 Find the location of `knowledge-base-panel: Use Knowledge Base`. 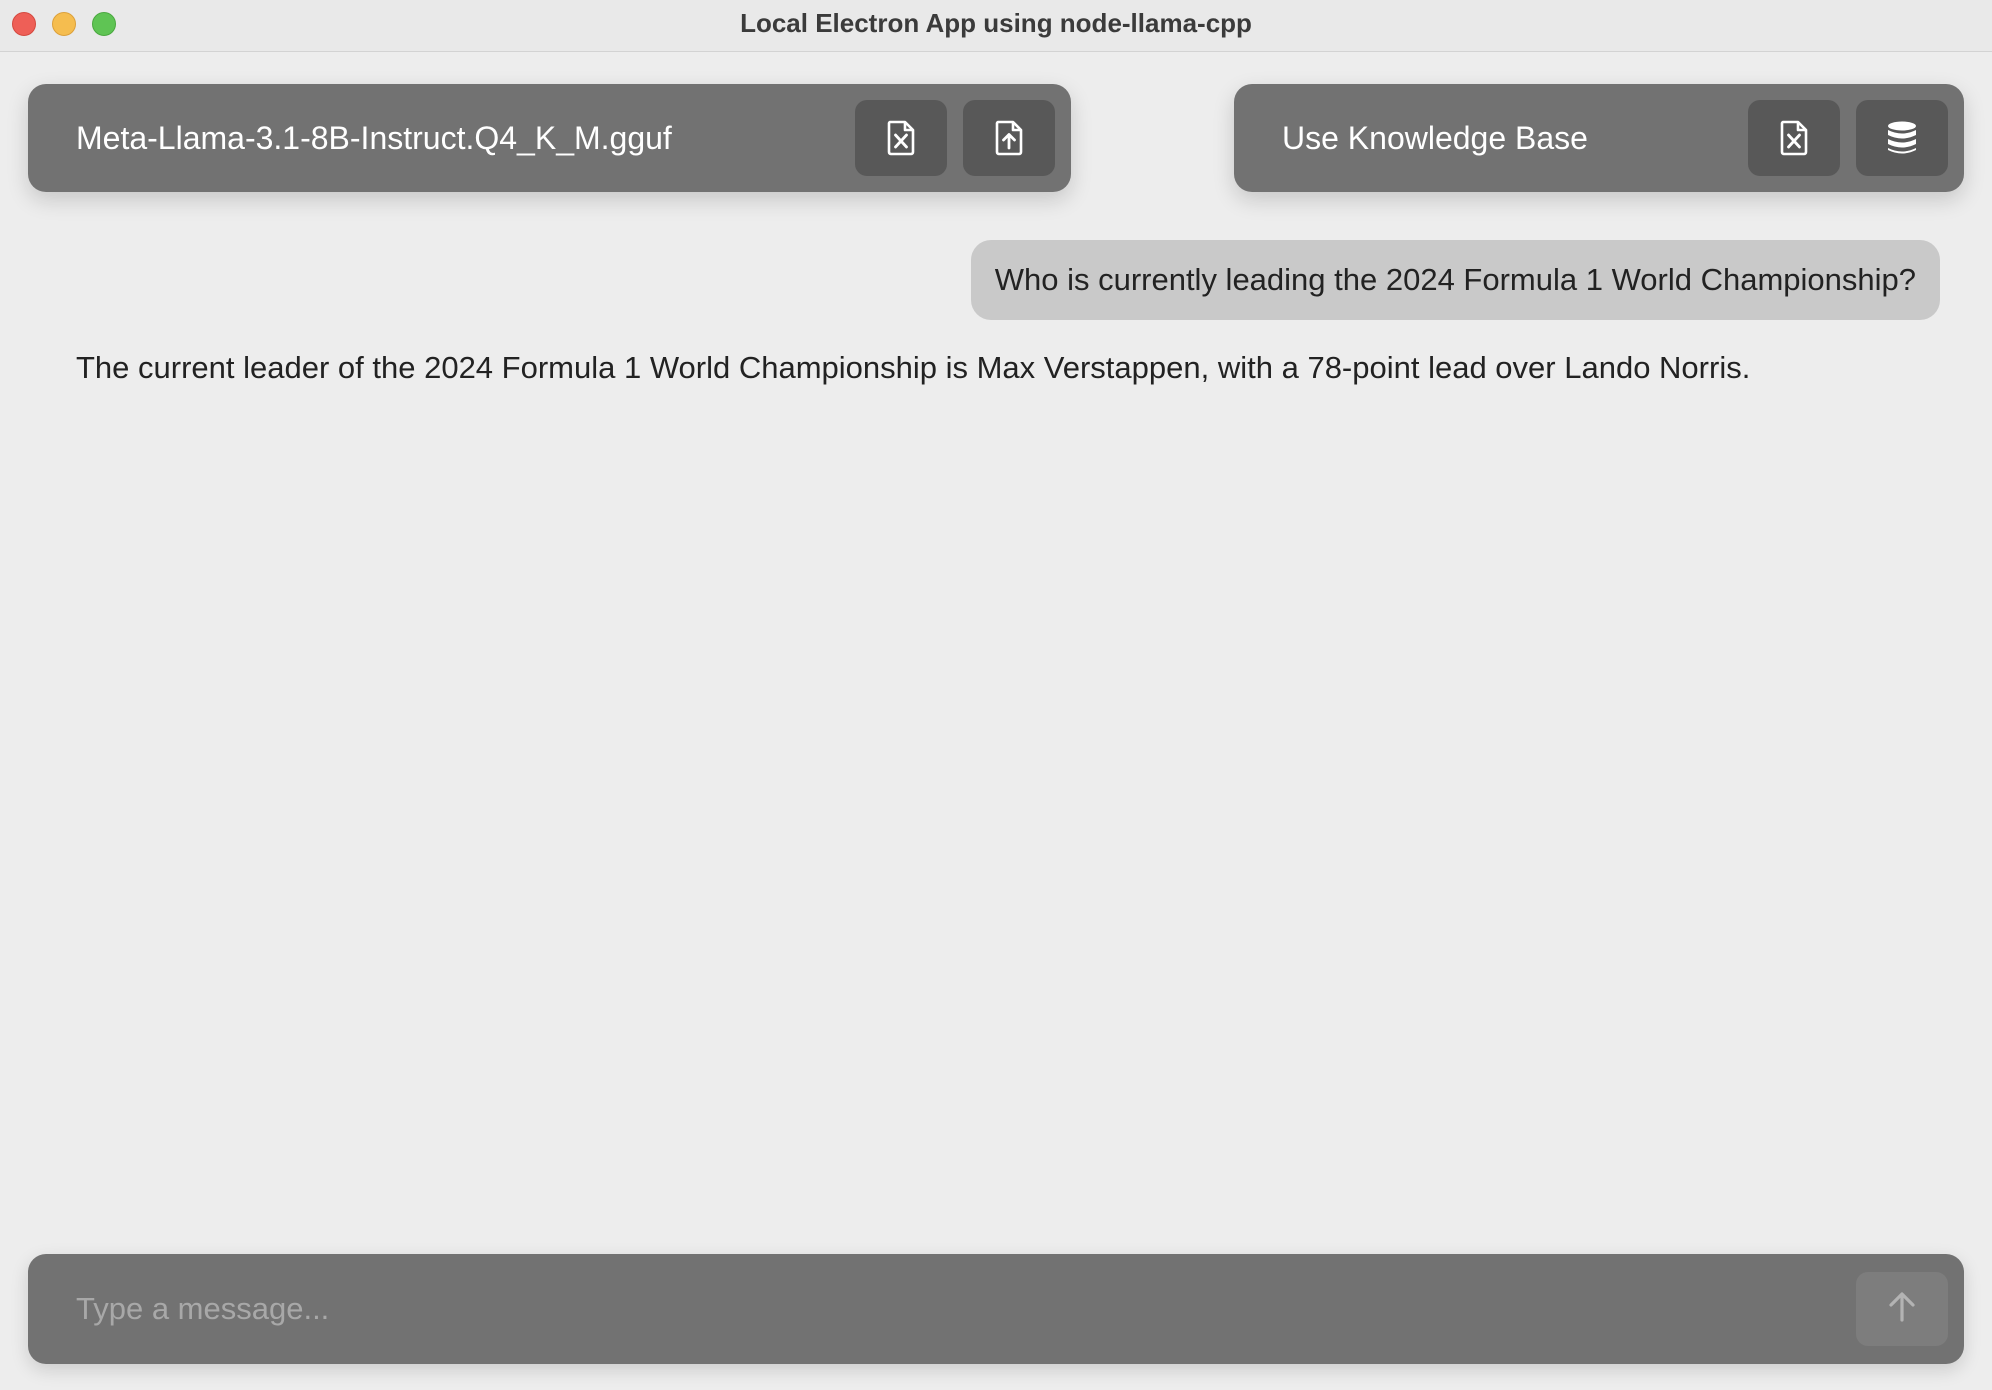

knowledge-base-panel: Use Knowledge Base is located at coordinates (1599, 138).